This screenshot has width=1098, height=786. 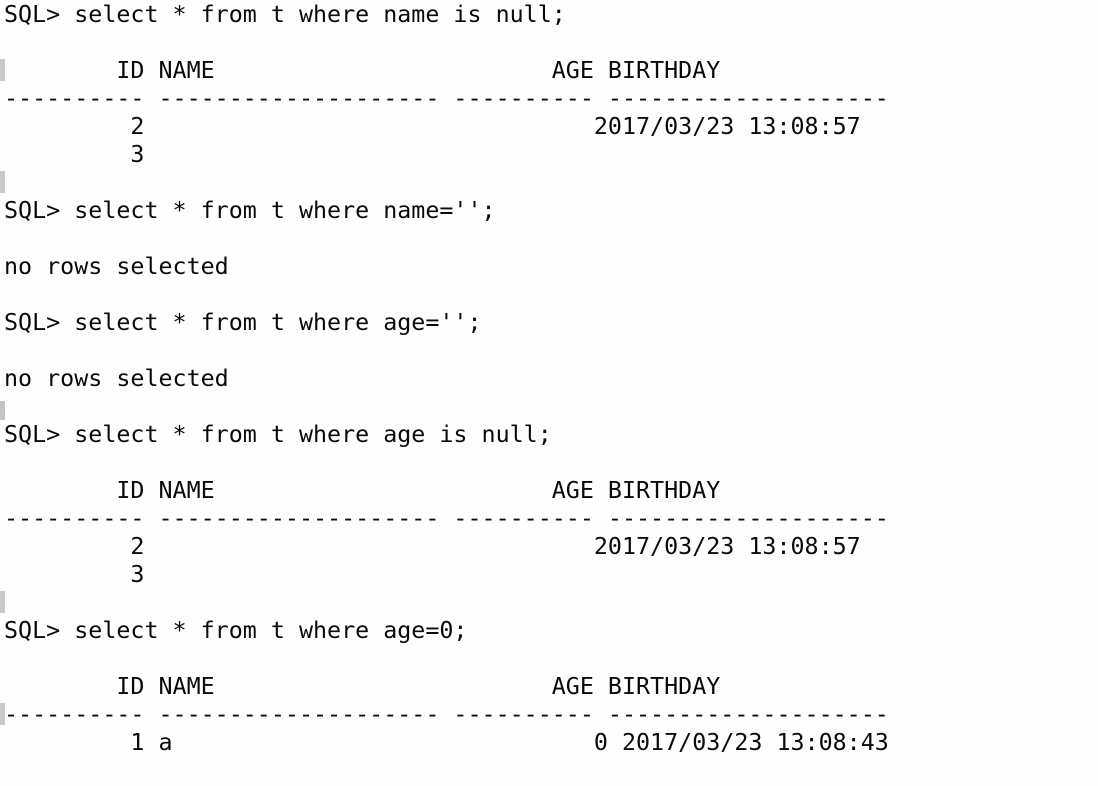 What do you see at coordinates (243, 322) in the screenshot?
I see `terminal-line: SQL> select * from t where age='';` at bounding box center [243, 322].